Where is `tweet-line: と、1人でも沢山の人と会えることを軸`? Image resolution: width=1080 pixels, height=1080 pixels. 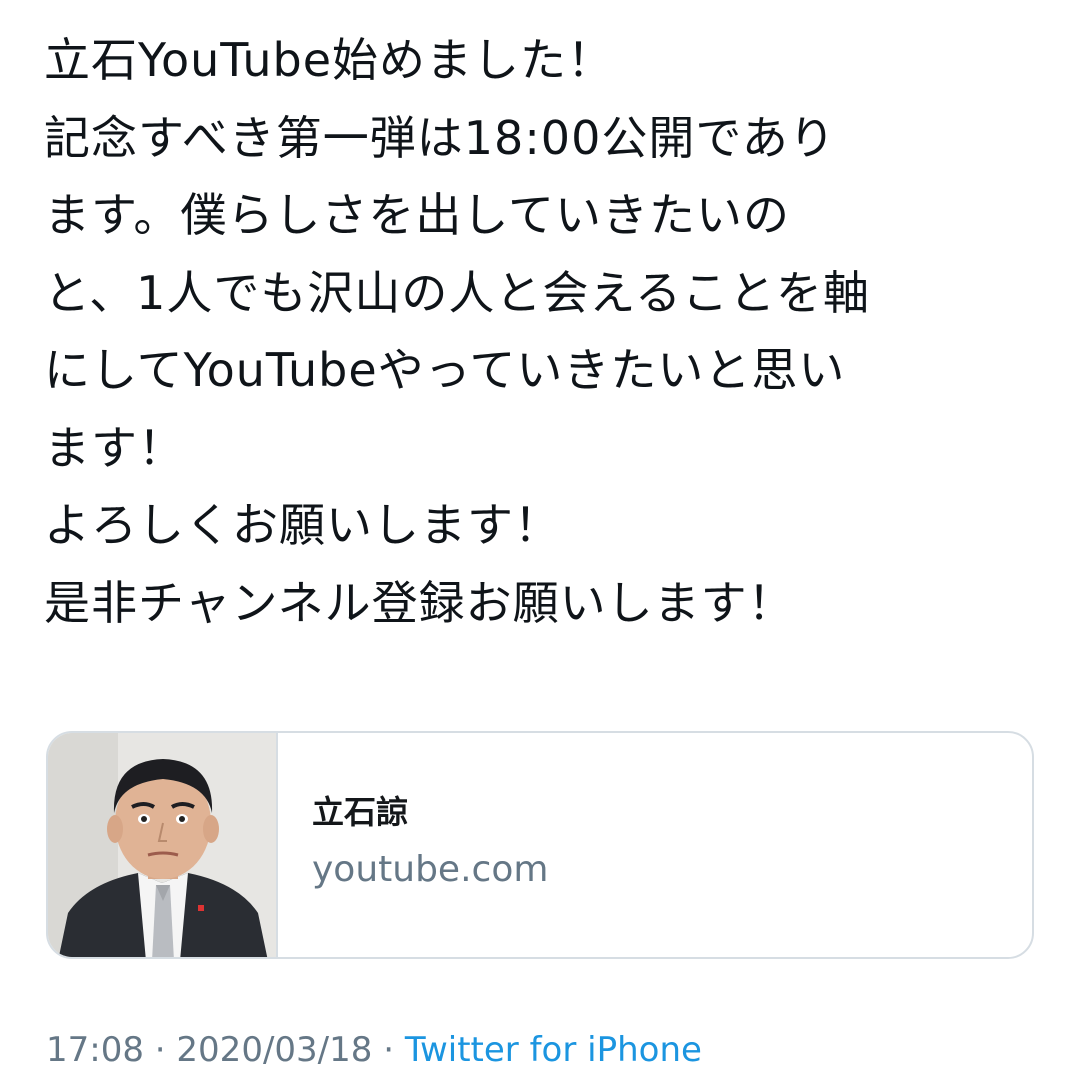
tweet-line: と、1人でも沢山の人と会えることを軸 is located at coordinates (457, 292).